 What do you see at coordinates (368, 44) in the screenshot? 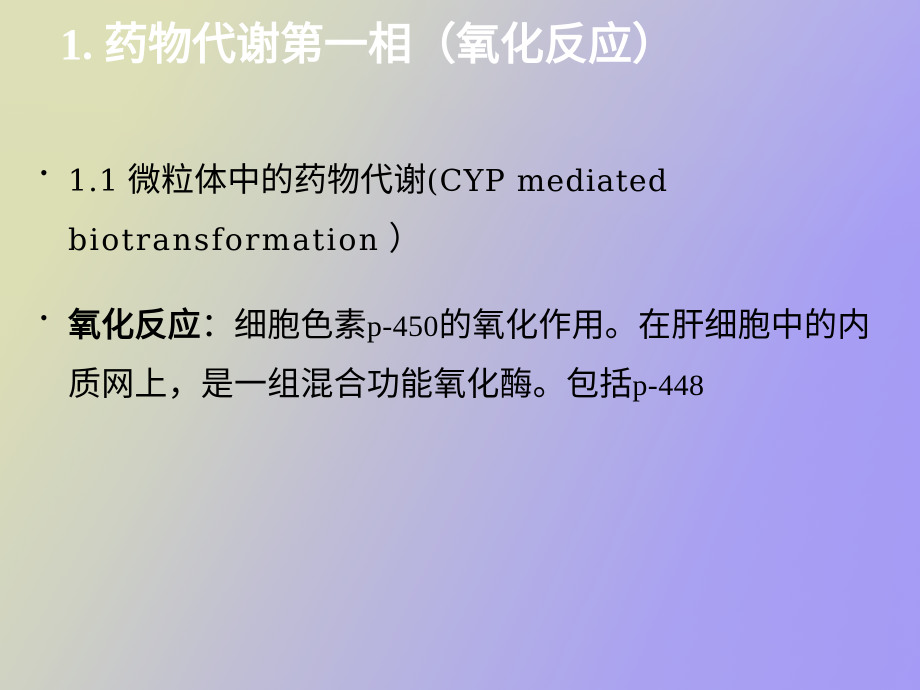
I see `page-title: 1. 药物代谢第一相（氧化反应）` at bounding box center [368, 44].